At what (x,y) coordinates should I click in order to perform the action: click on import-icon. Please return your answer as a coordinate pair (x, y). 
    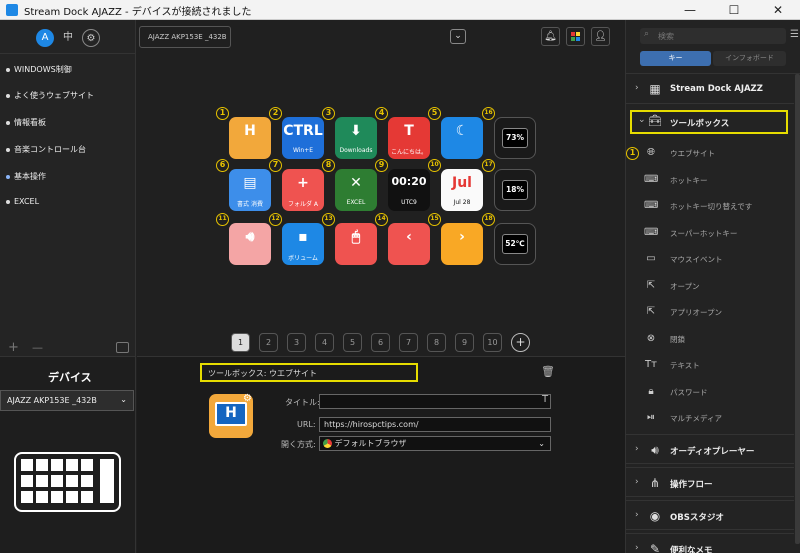
    Looking at the image, I should click on (122, 347).